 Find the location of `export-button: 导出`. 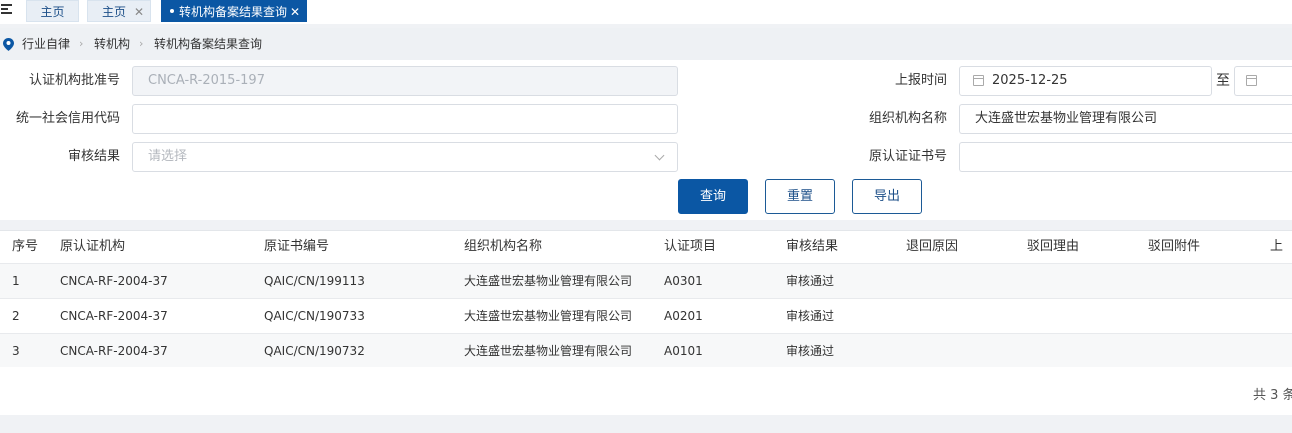

export-button: 导出 is located at coordinates (887, 196).